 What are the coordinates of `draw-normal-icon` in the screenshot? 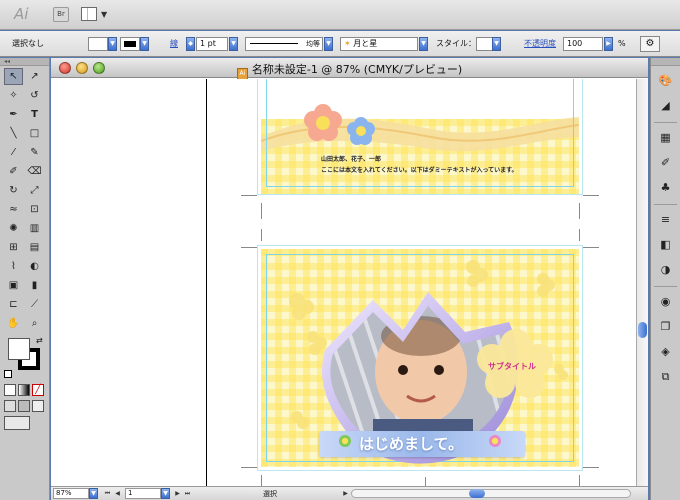 It's located at (10, 406).